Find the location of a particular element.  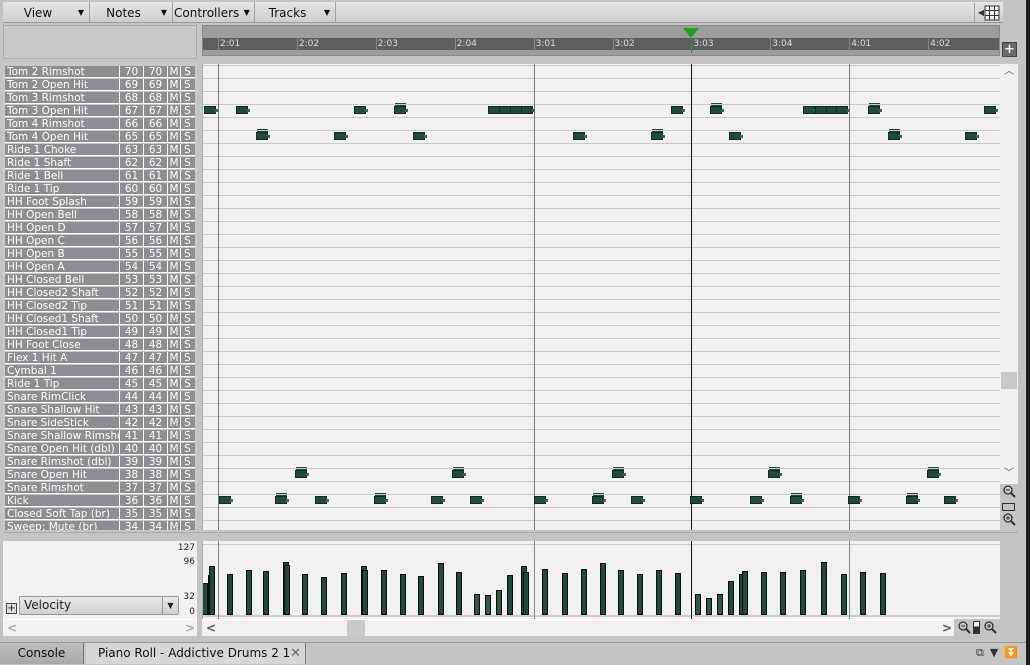

drum-key-row: Closed Soft Tap (br) 35 35 M S is located at coordinates (100, 514).